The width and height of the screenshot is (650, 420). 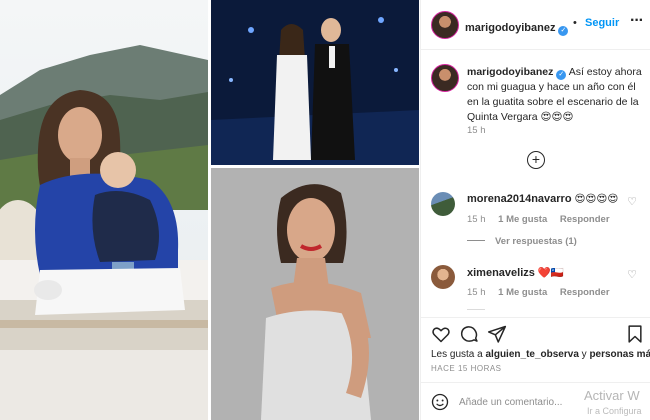 I want to click on heart-icon, so click(x=441, y=334).